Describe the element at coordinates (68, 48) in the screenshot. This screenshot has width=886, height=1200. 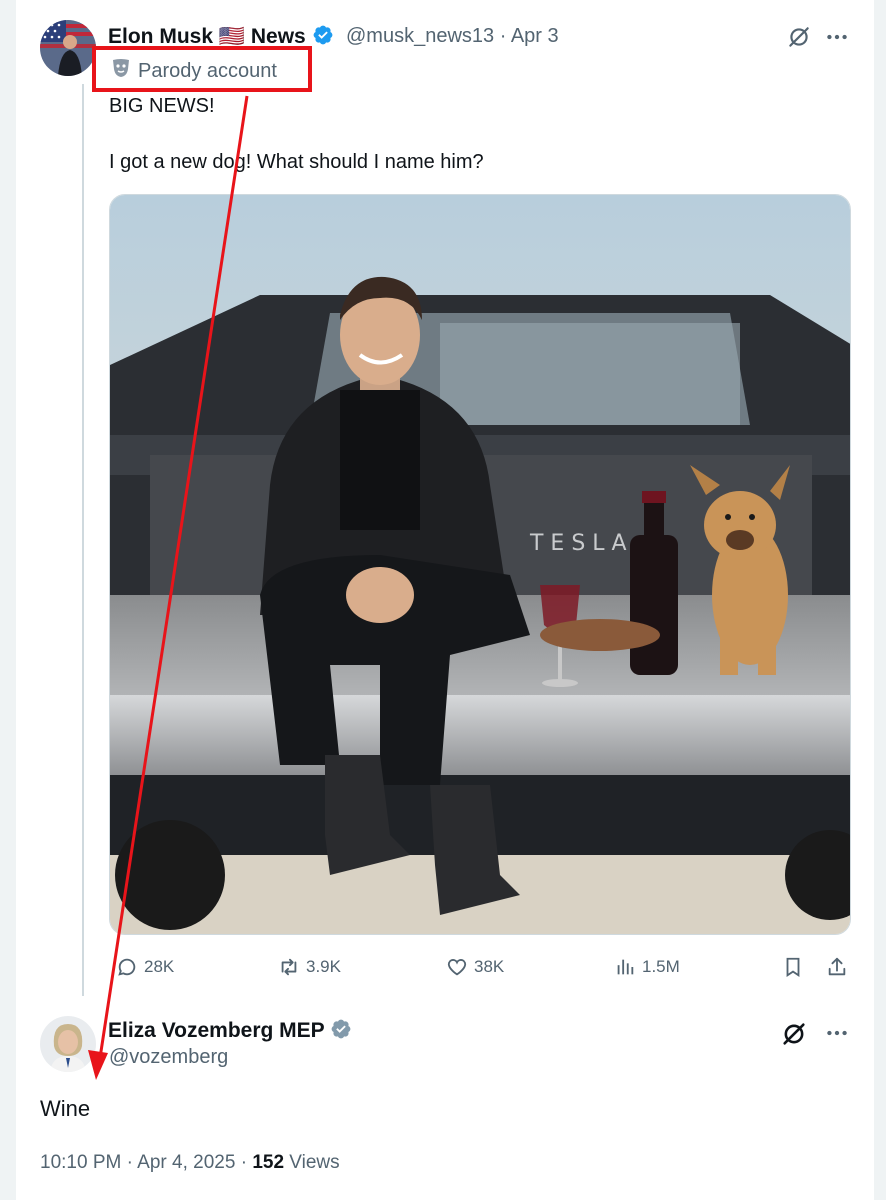
I see `author-avatar` at that location.